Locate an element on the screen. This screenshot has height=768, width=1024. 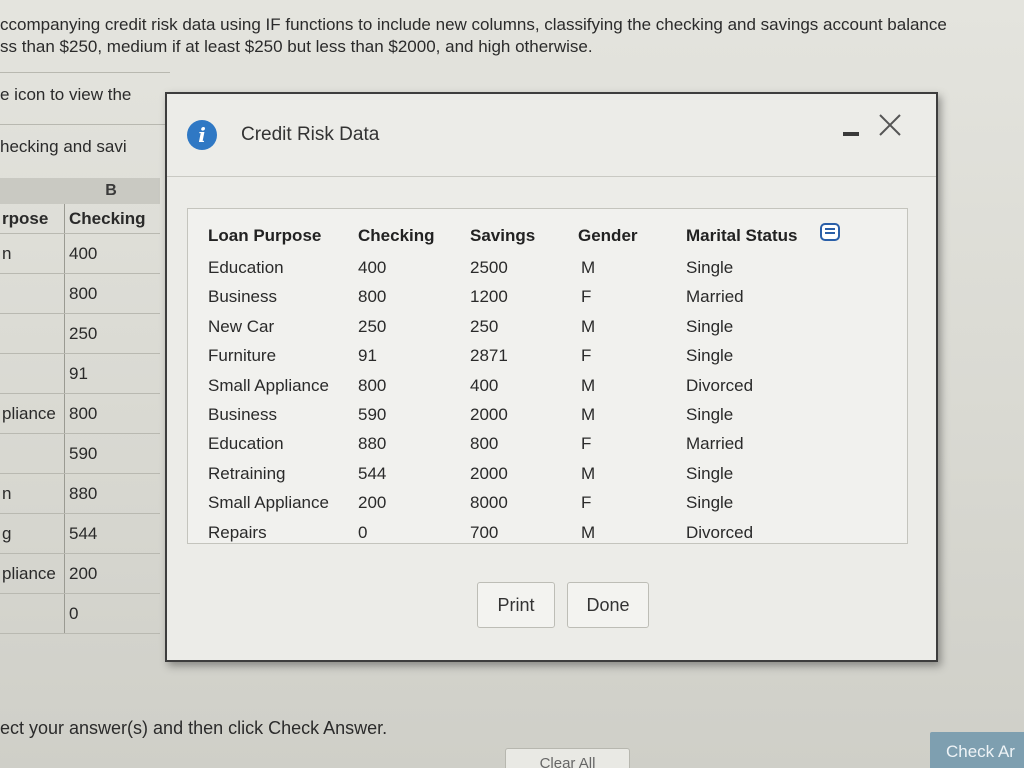
cell-b: 590 is located at coordinates (111, 453).